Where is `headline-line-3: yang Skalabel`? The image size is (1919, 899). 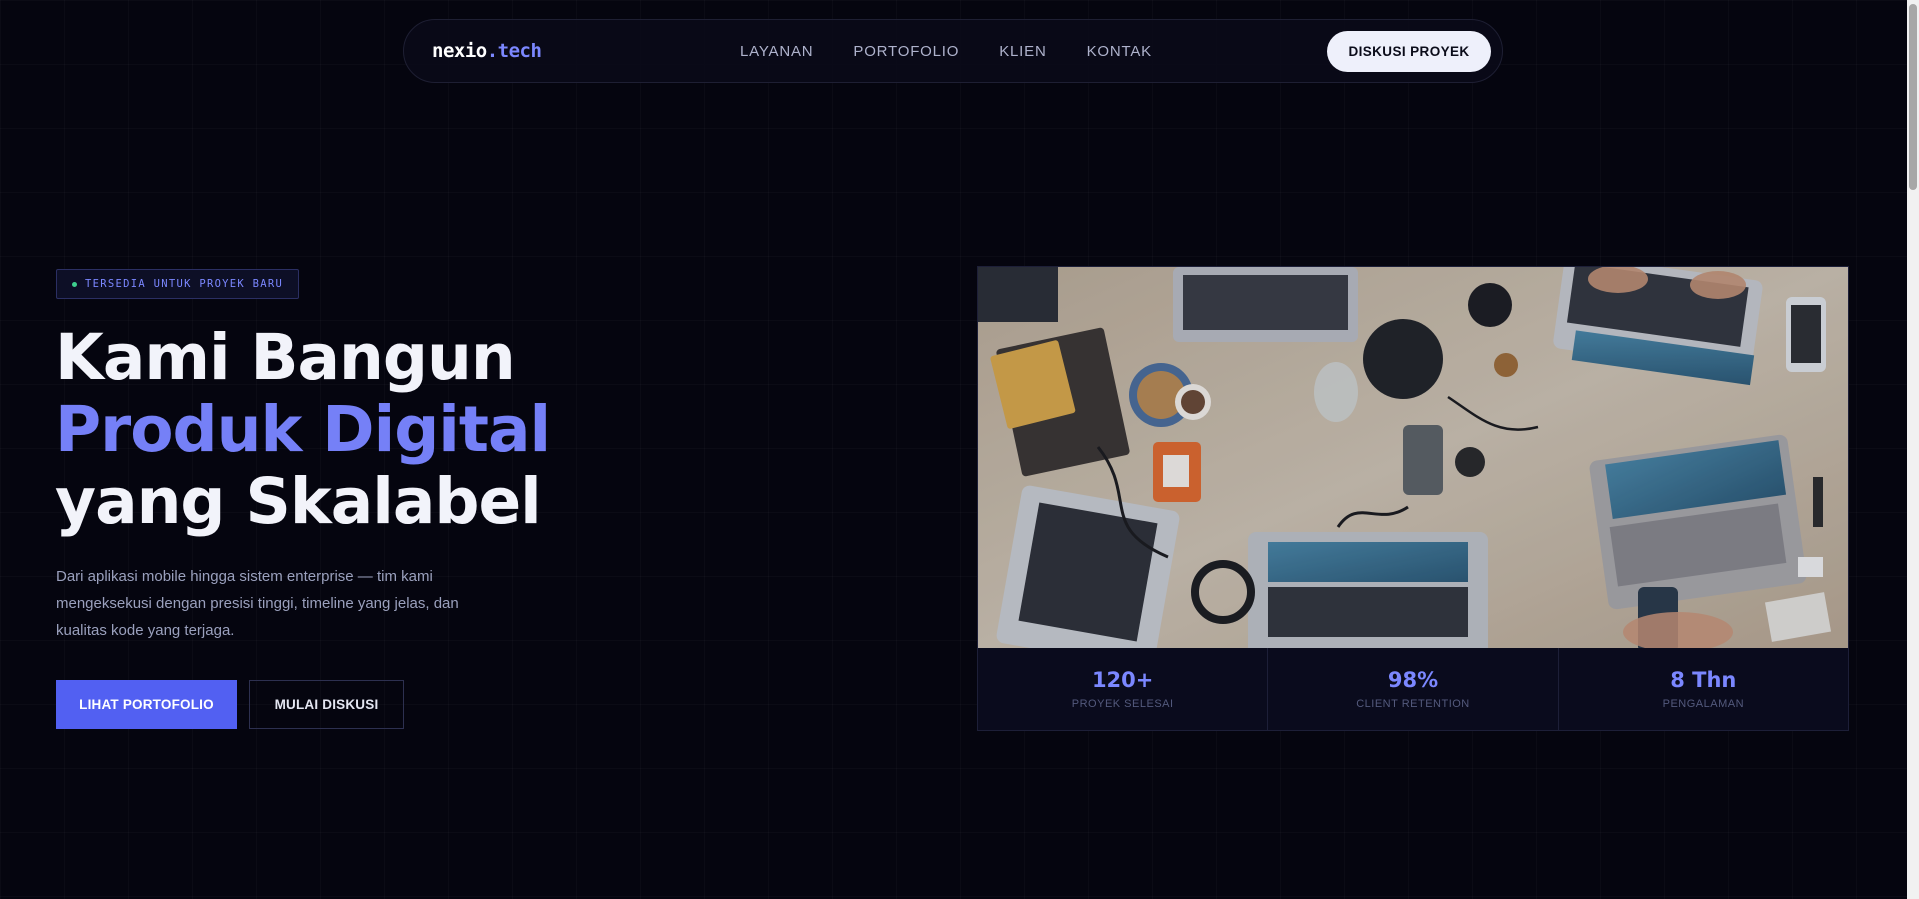 headline-line-3: yang Skalabel is located at coordinates (298, 501).